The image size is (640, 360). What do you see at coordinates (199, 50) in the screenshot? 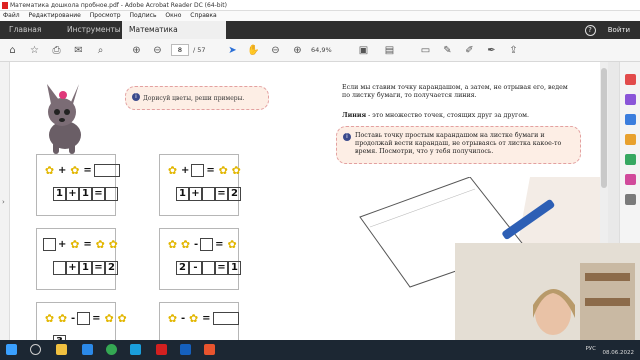
I see `page-total: / 57` at bounding box center [199, 50].